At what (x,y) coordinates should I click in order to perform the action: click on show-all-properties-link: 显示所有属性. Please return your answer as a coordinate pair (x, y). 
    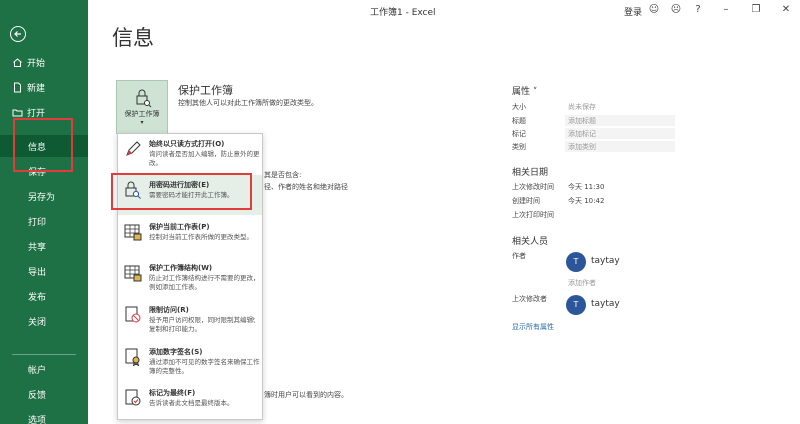
    Looking at the image, I should click on (533, 327).